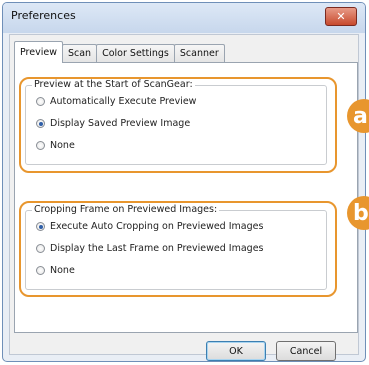  I want to click on callout-letter-b: b, so click(361, 213).